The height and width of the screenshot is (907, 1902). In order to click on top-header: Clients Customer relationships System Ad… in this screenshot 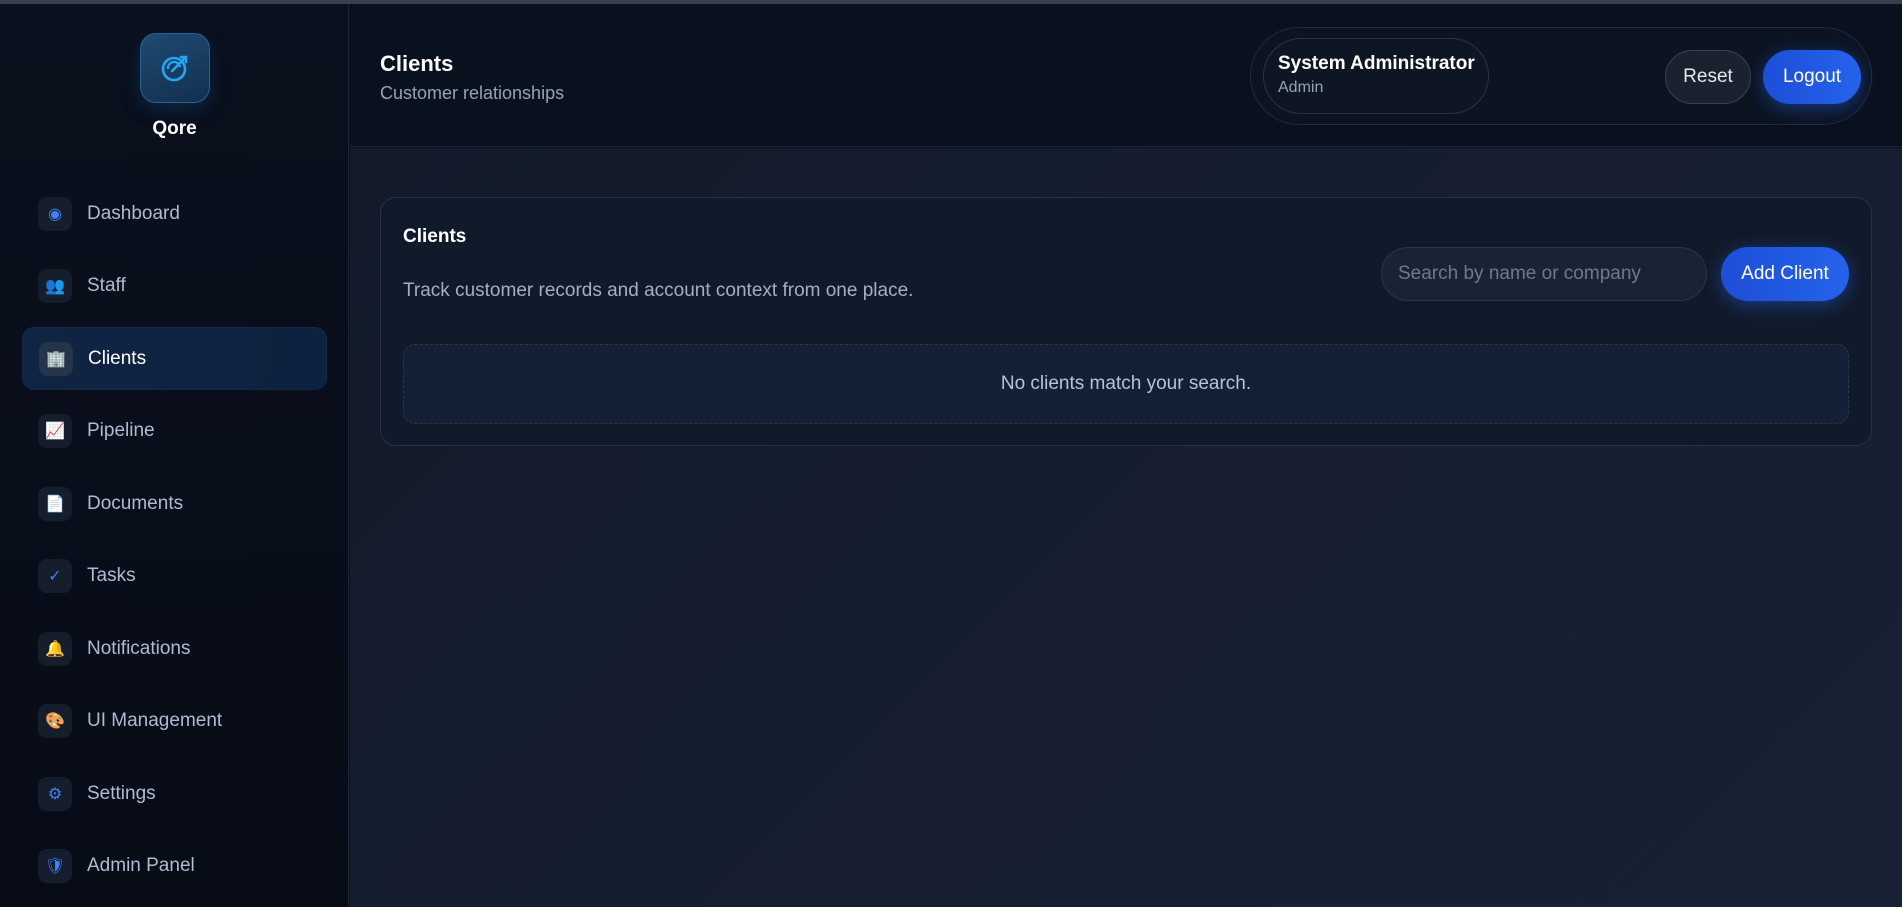, I will do `click(1126, 75)`.